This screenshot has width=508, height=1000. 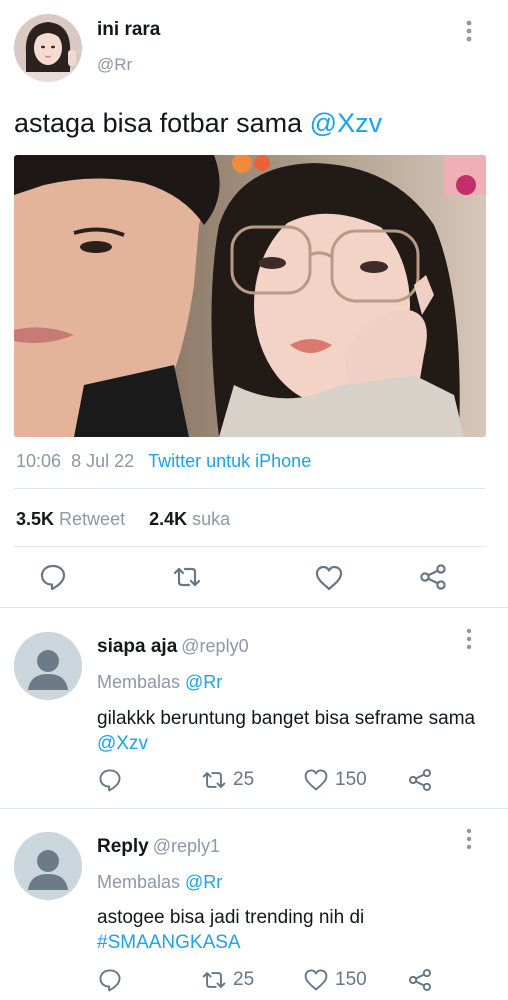 What do you see at coordinates (103, 461) in the screenshot?
I see `tweet-date: 8 Jul 22` at bounding box center [103, 461].